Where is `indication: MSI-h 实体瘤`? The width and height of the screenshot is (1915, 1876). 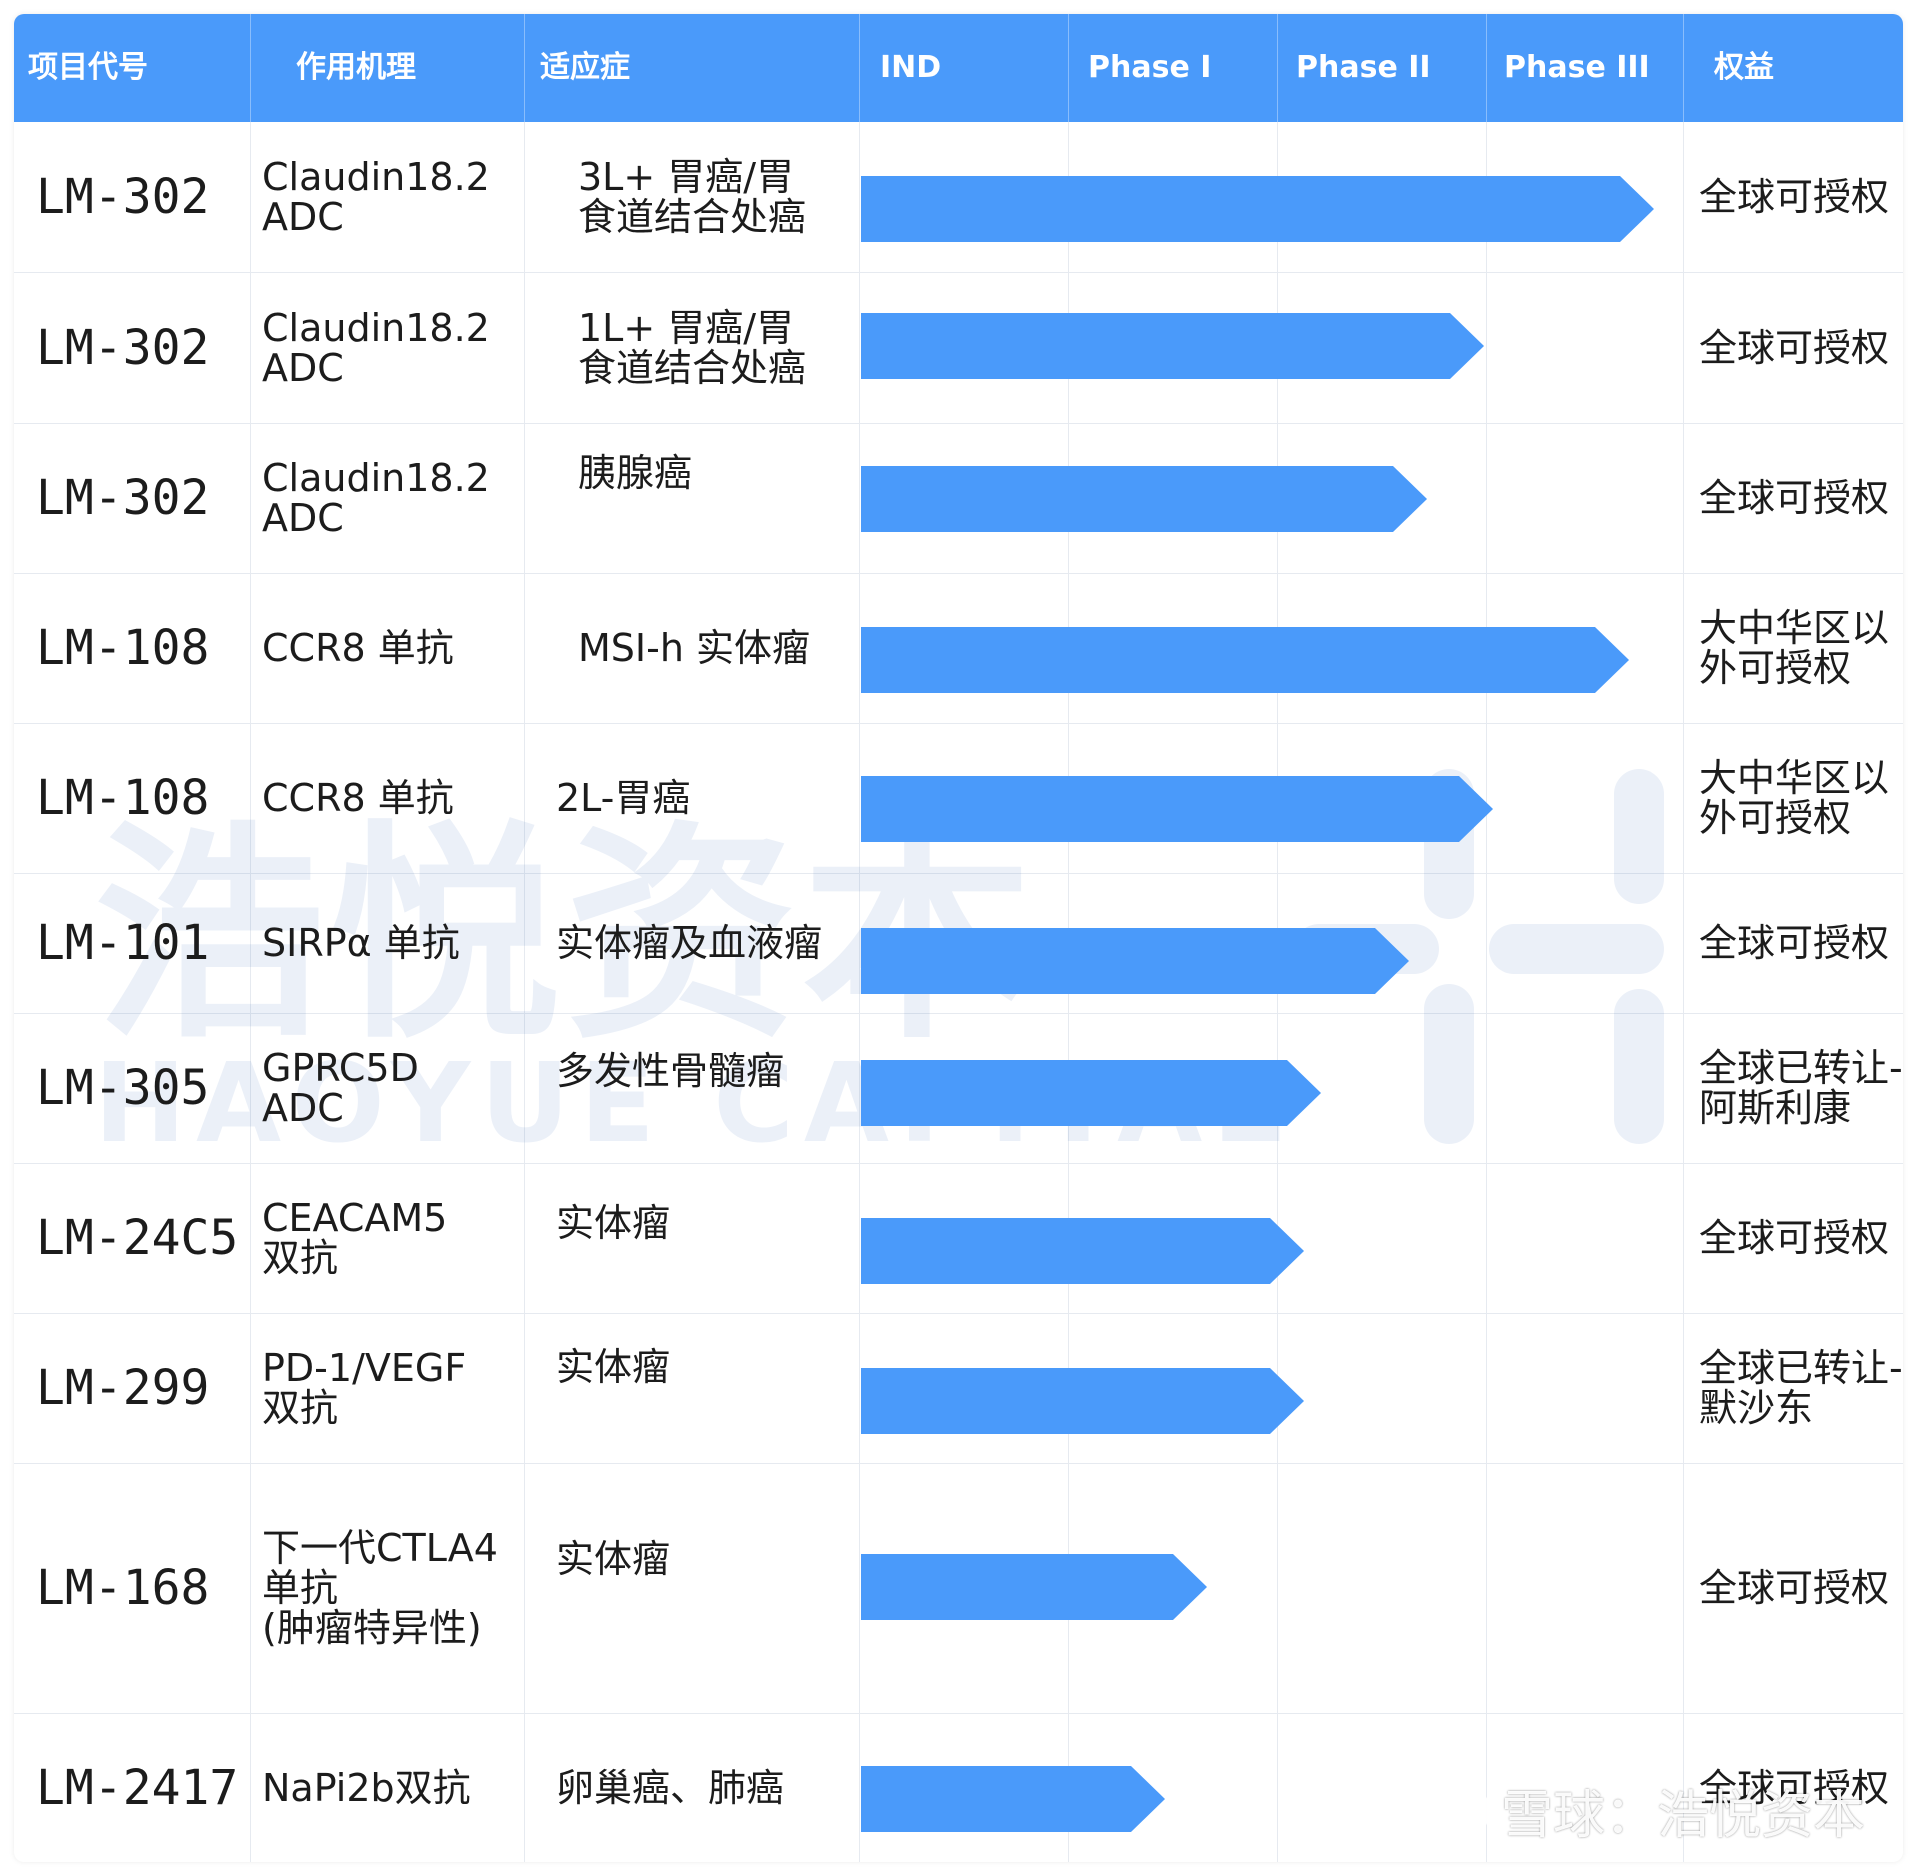
indication: MSI-h 实体瘤 is located at coordinates (694, 648).